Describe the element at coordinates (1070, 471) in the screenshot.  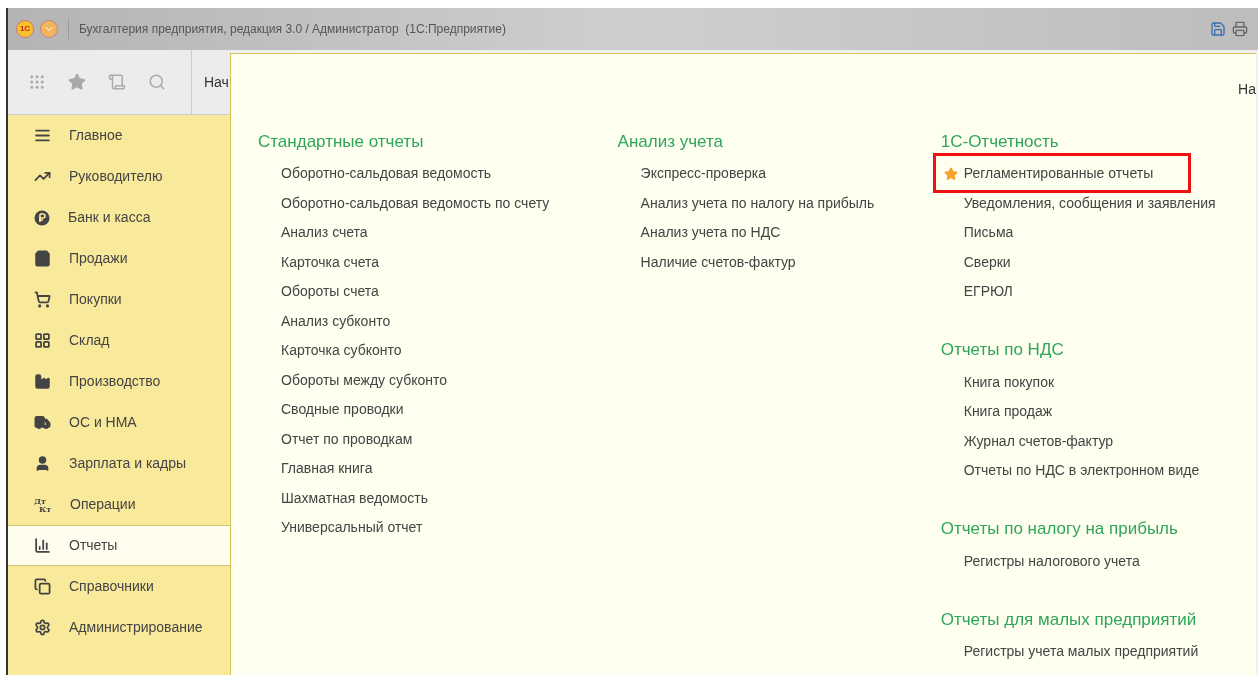
I see `report-link: Отчеты по НДС в электронном виде` at that location.